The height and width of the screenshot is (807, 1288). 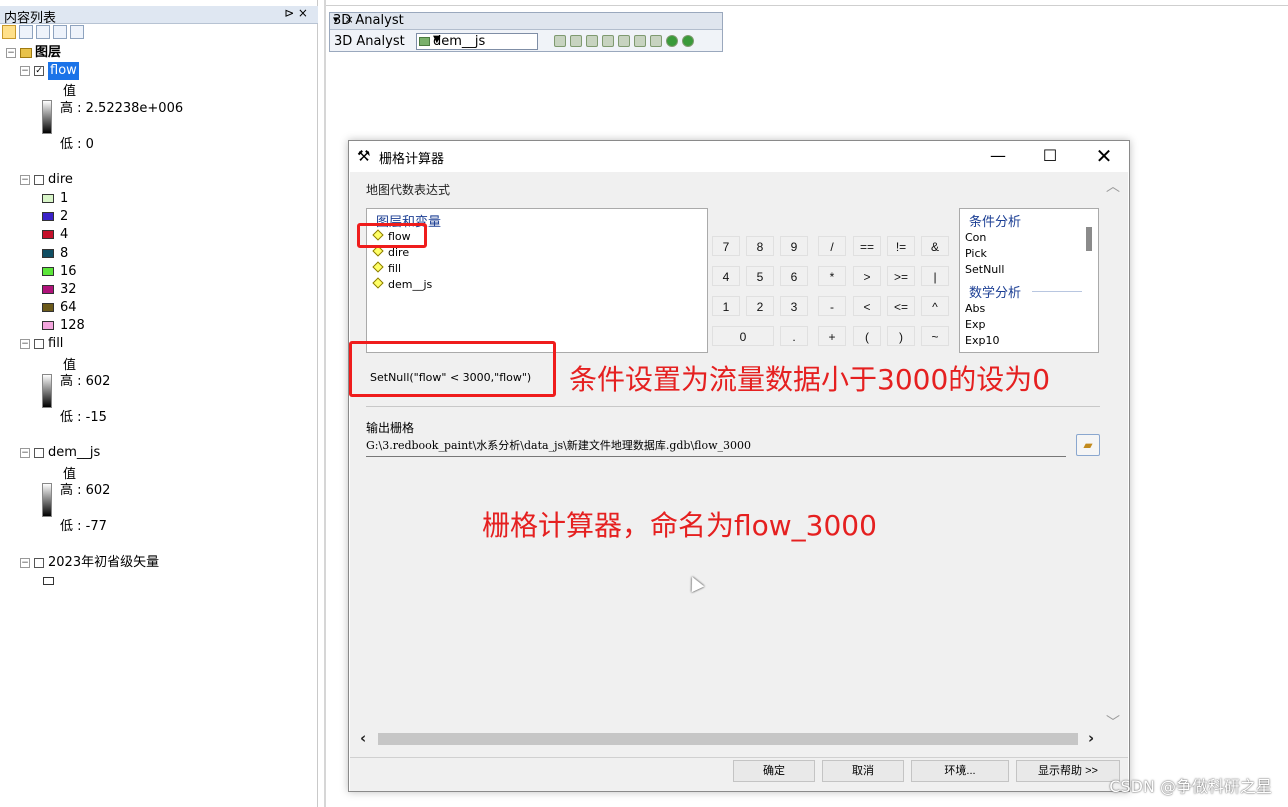 What do you see at coordinates (774, 771) in the screenshot?
I see `ok-button: 确定` at bounding box center [774, 771].